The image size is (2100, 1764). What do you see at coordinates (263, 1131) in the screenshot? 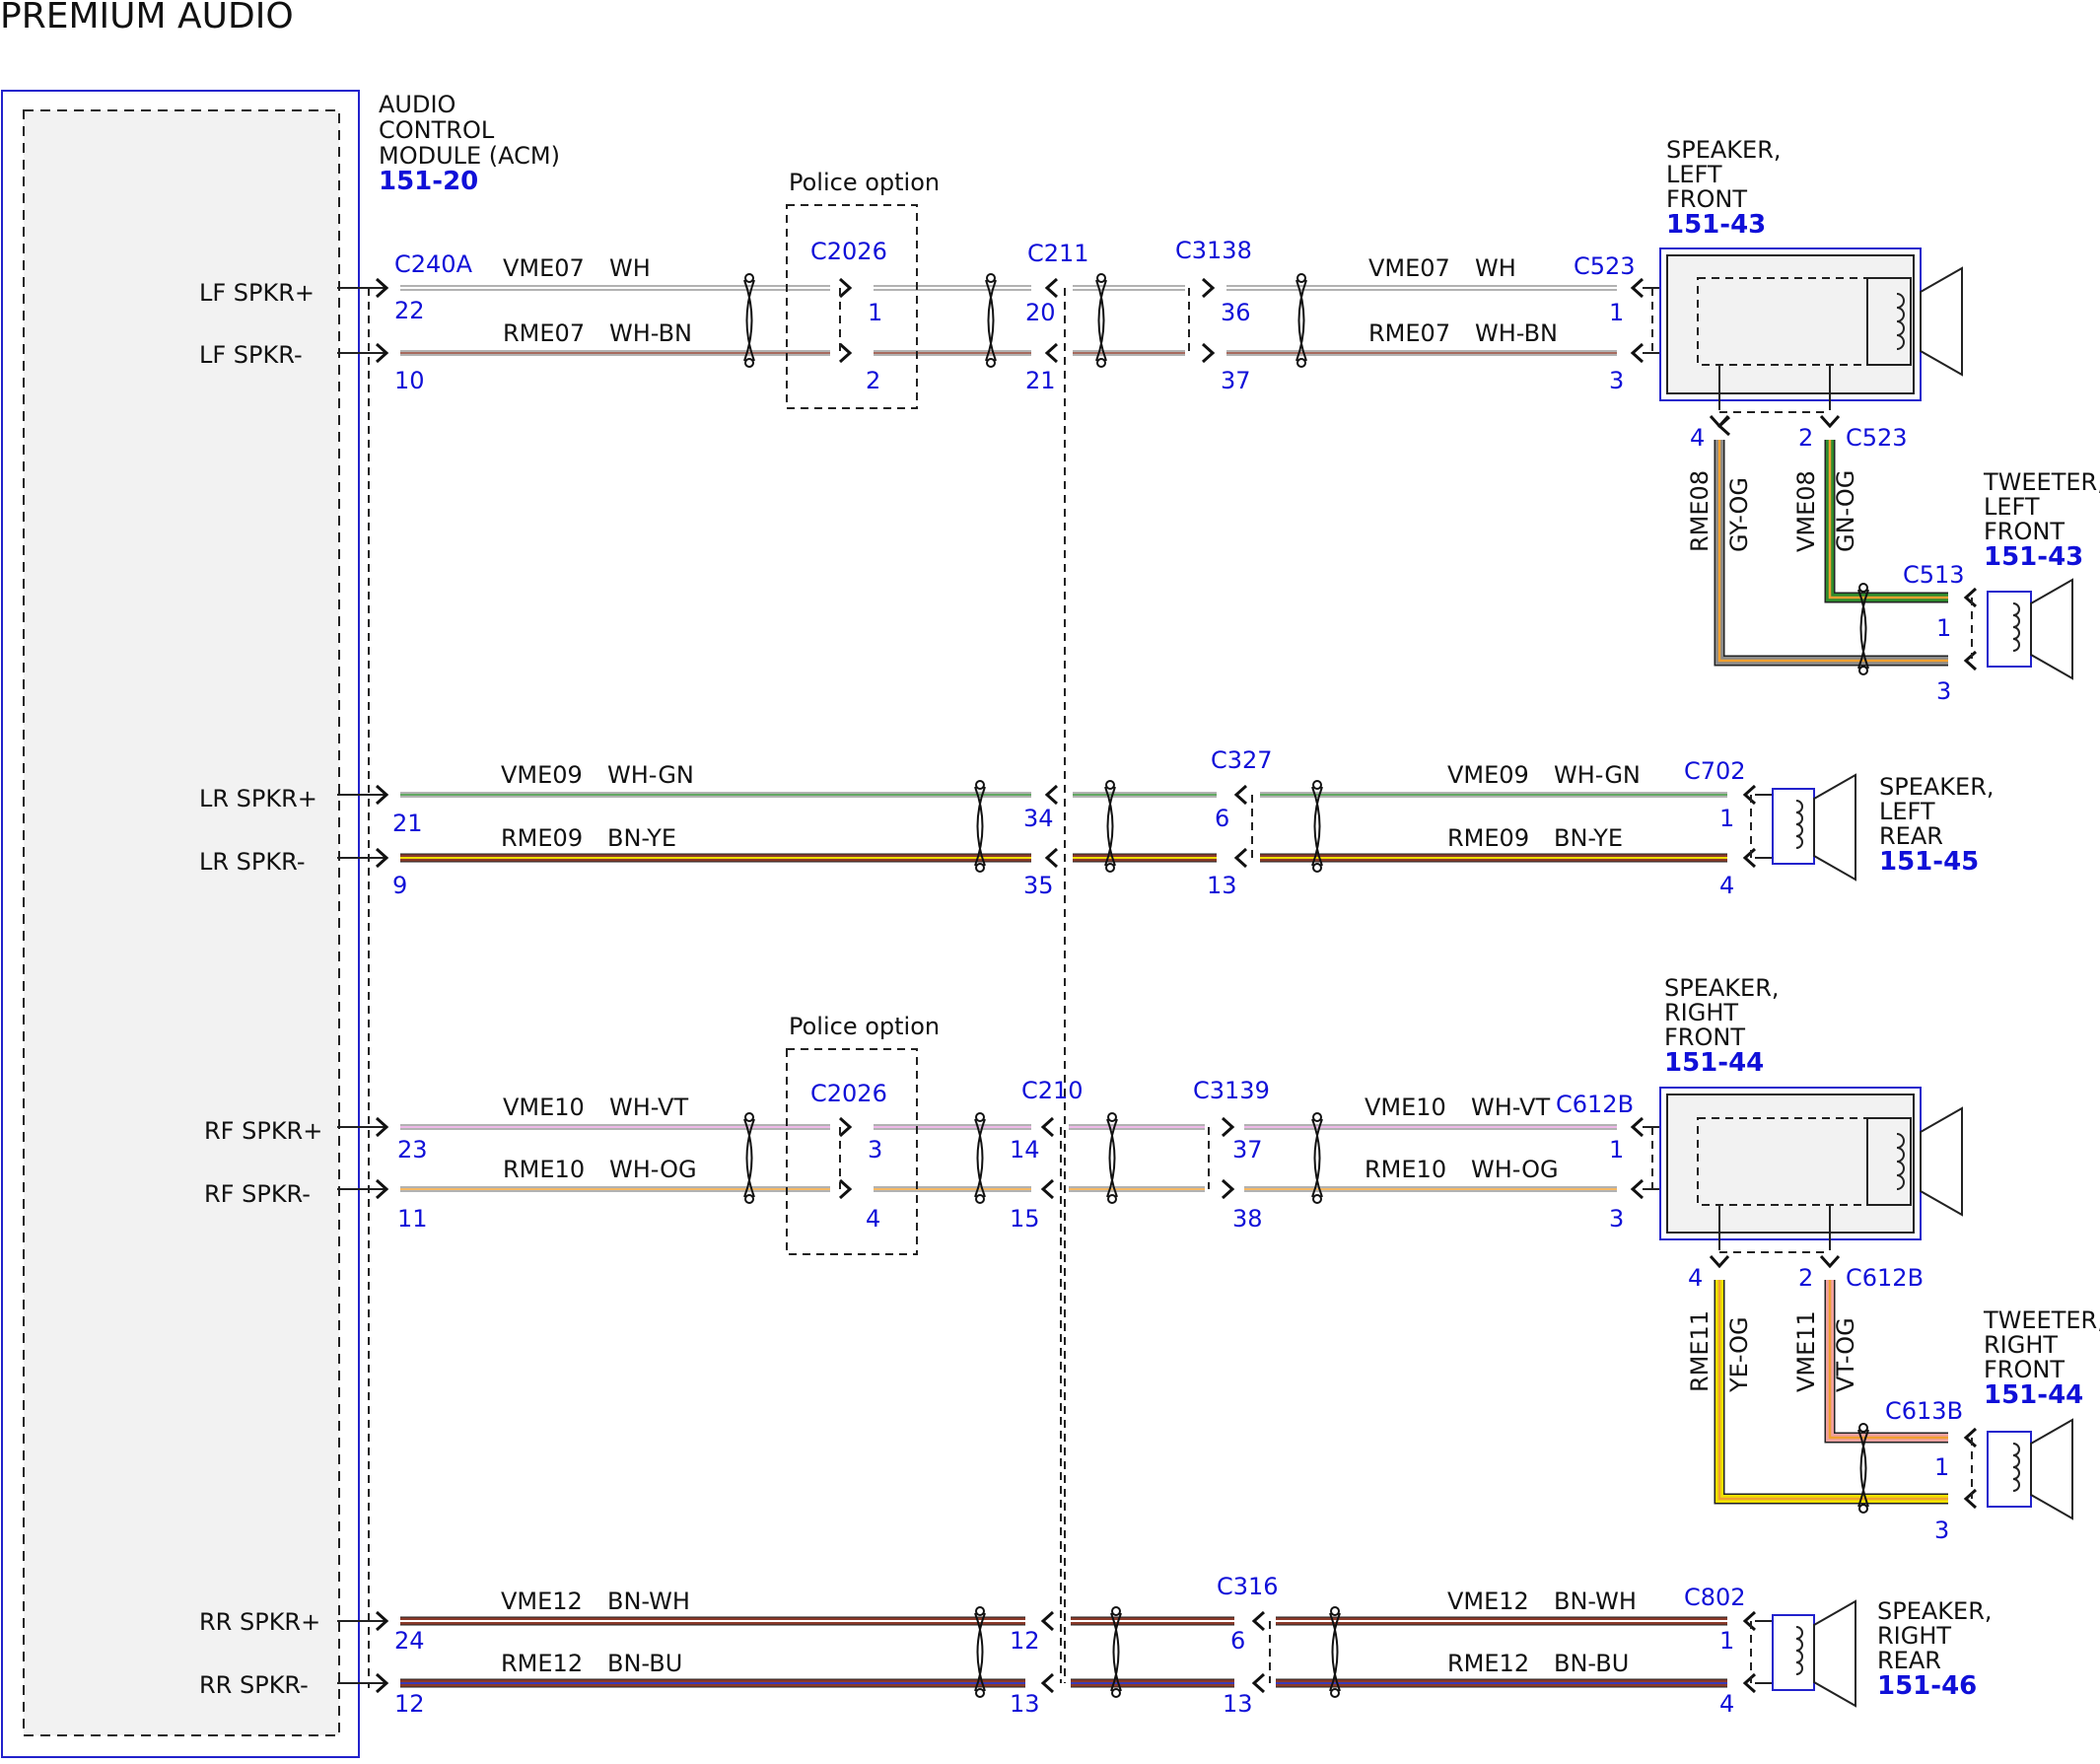
I see `acm-pin-rf-spkr-plus: RF SPKR+` at bounding box center [263, 1131].